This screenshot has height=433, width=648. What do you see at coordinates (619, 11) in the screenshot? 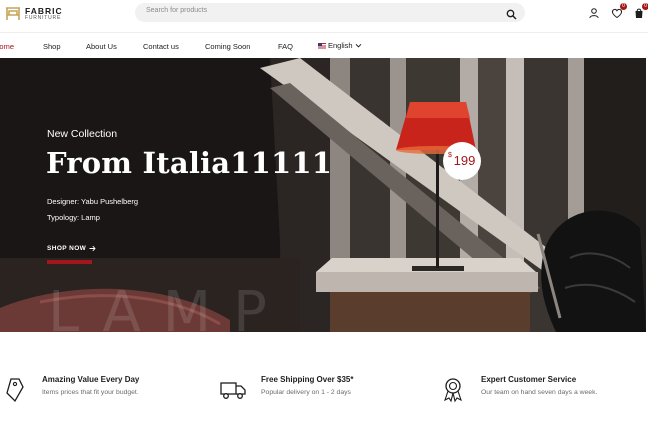
I see `wishlist-icon: 0` at bounding box center [619, 11].